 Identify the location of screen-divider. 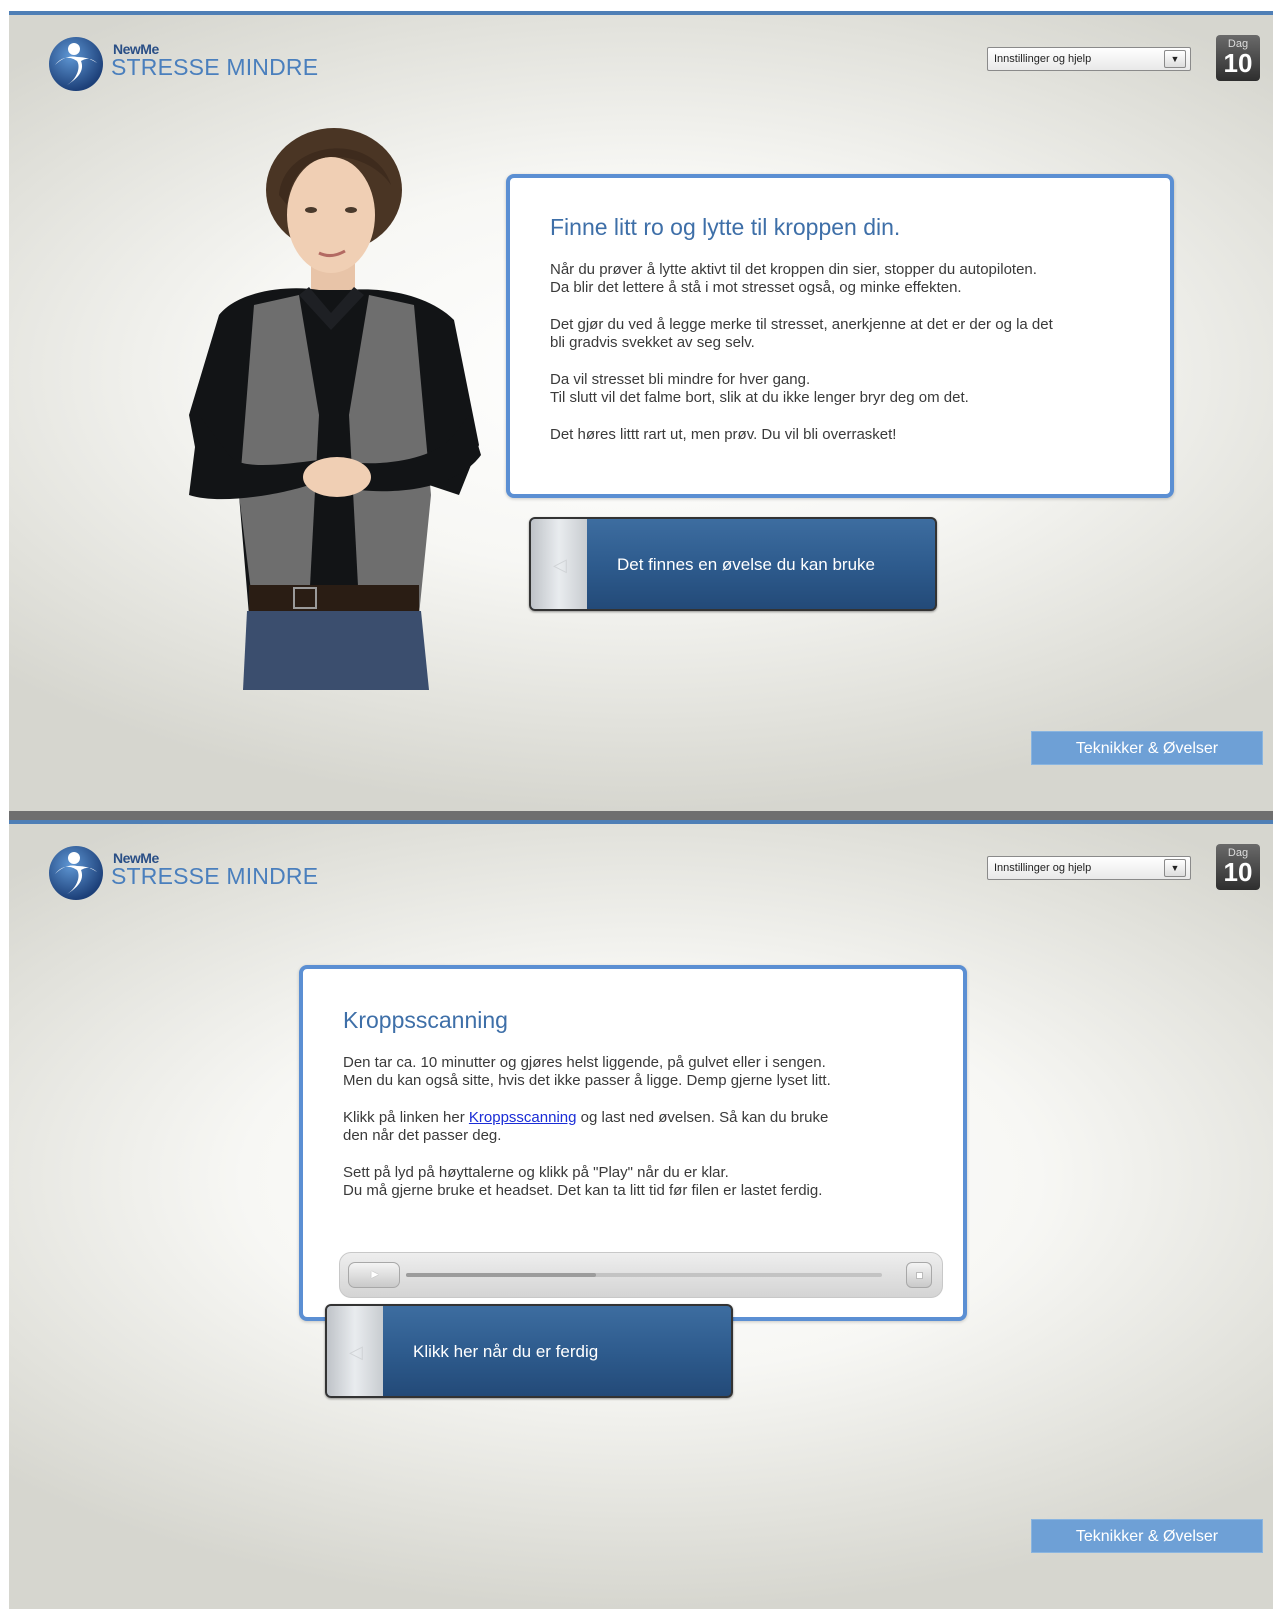
(641, 815).